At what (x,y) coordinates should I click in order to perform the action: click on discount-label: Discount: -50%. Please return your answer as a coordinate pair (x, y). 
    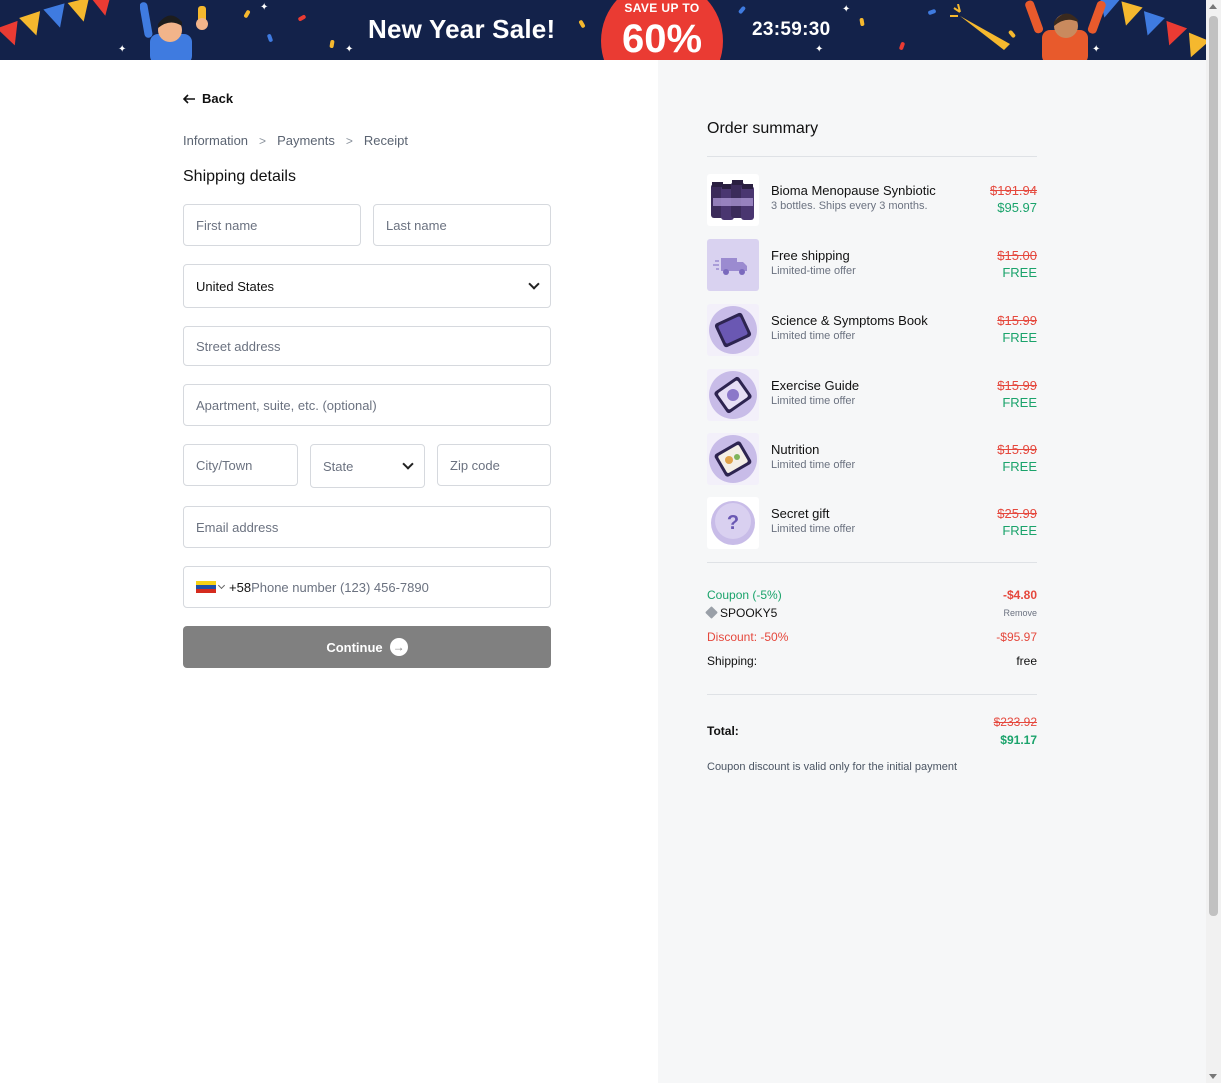
    Looking at the image, I should click on (748, 637).